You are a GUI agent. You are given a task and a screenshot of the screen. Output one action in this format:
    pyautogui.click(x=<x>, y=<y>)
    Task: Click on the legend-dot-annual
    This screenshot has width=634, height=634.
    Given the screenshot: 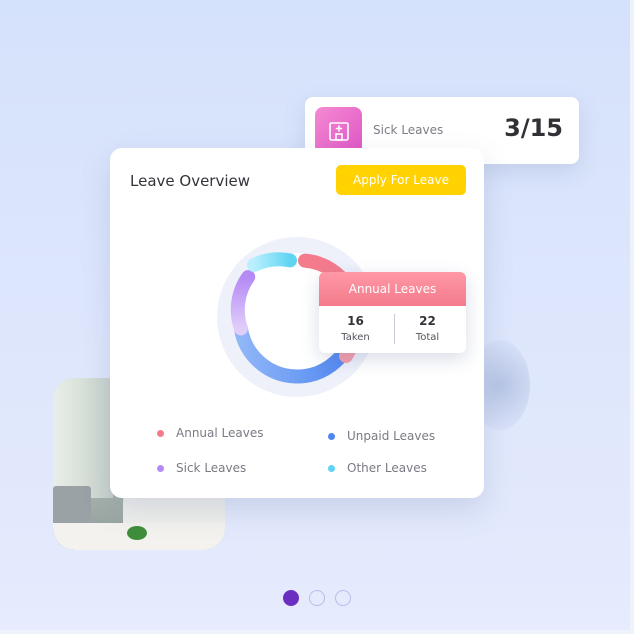 What is the action you would take?
    pyautogui.click(x=160, y=433)
    